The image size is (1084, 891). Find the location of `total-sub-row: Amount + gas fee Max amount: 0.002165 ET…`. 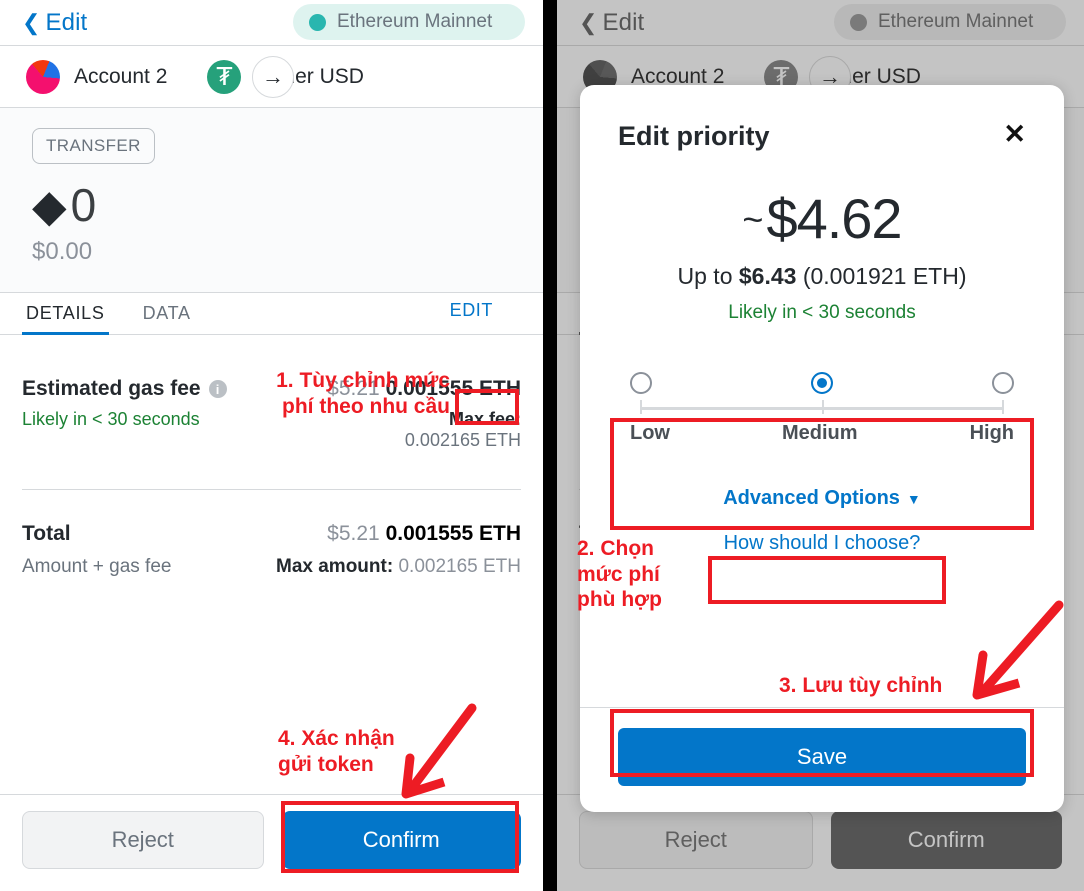

total-sub-row: Amount + gas fee Max amount: 0.002165 ET… is located at coordinates (271, 567).